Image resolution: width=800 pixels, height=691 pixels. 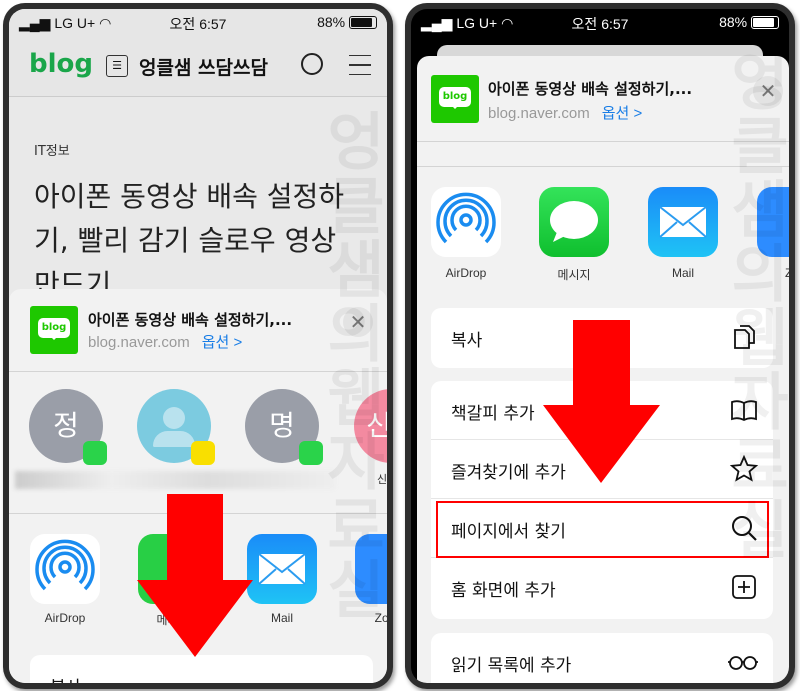 I want to click on red-down-arrow-right, so click(x=601, y=401).